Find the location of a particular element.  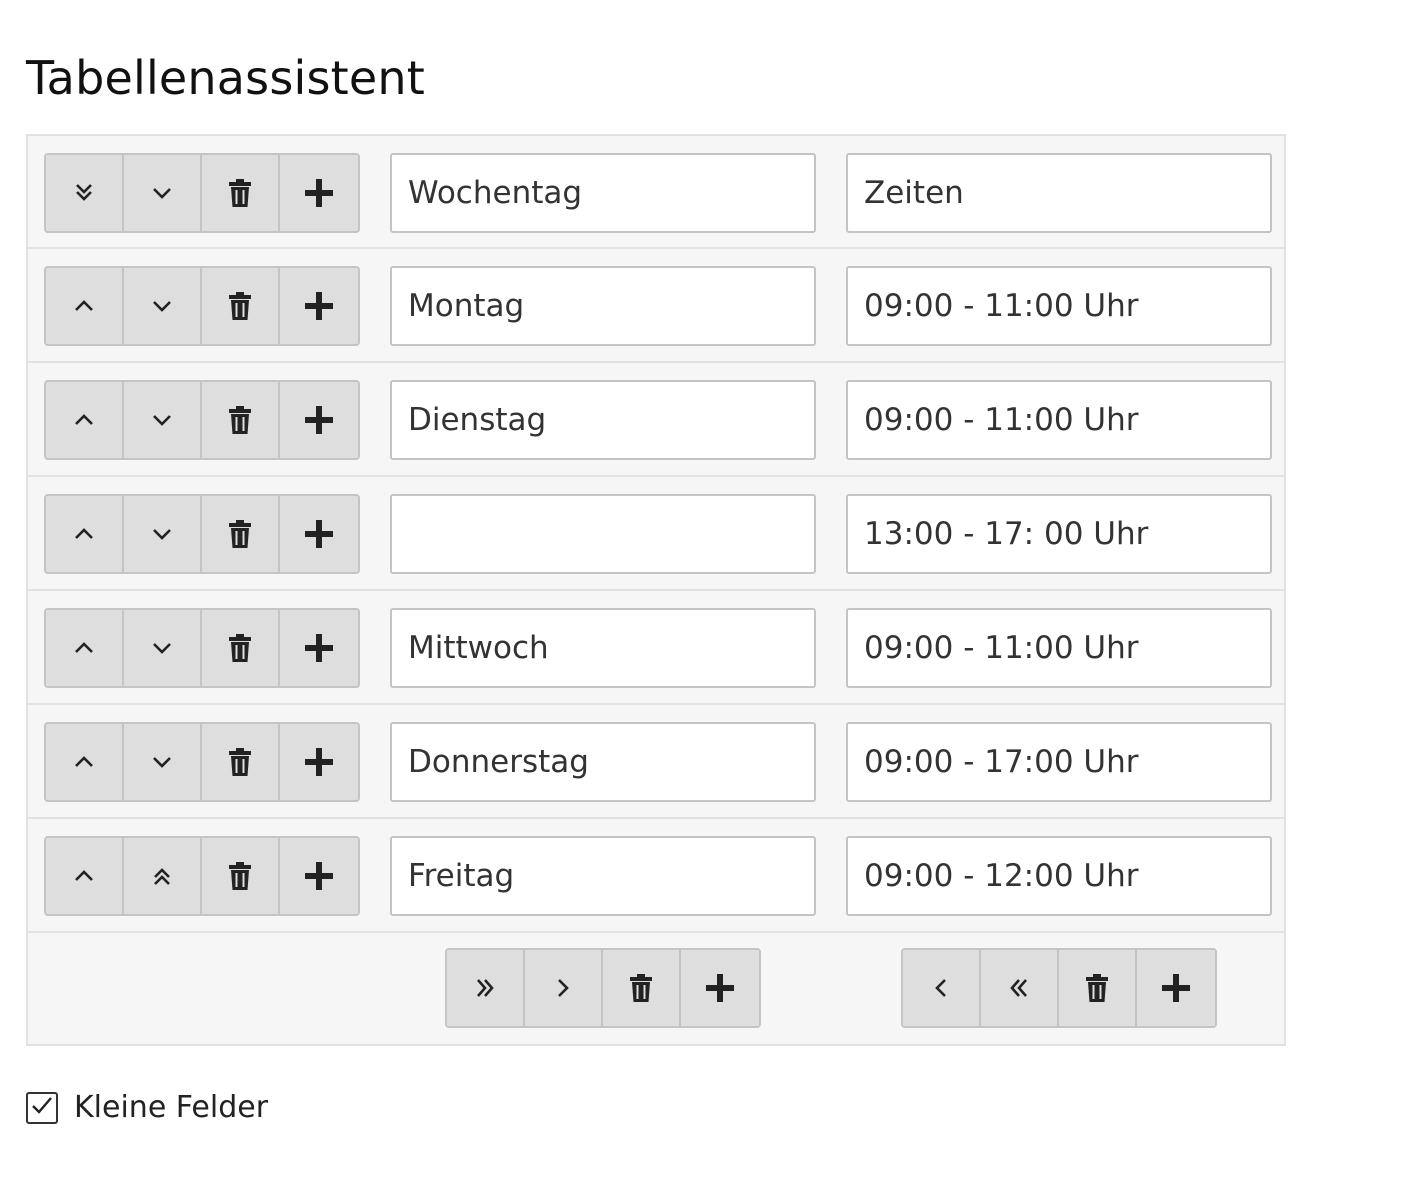

page-title: Tabellenassistent is located at coordinates (225, 78).